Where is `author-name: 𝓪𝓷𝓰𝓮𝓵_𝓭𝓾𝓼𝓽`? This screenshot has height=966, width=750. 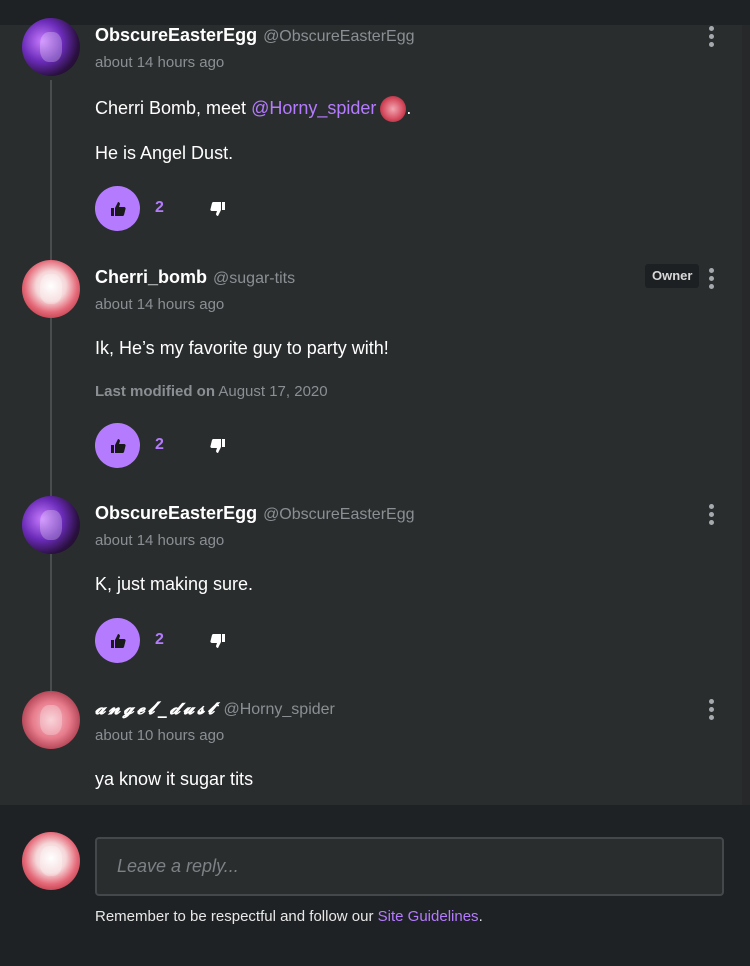
author-name: 𝓪𝓷𝓰𝓮𝓵_𝓭𝓾𝓼𝓽 is located at coordinates (156, 708).